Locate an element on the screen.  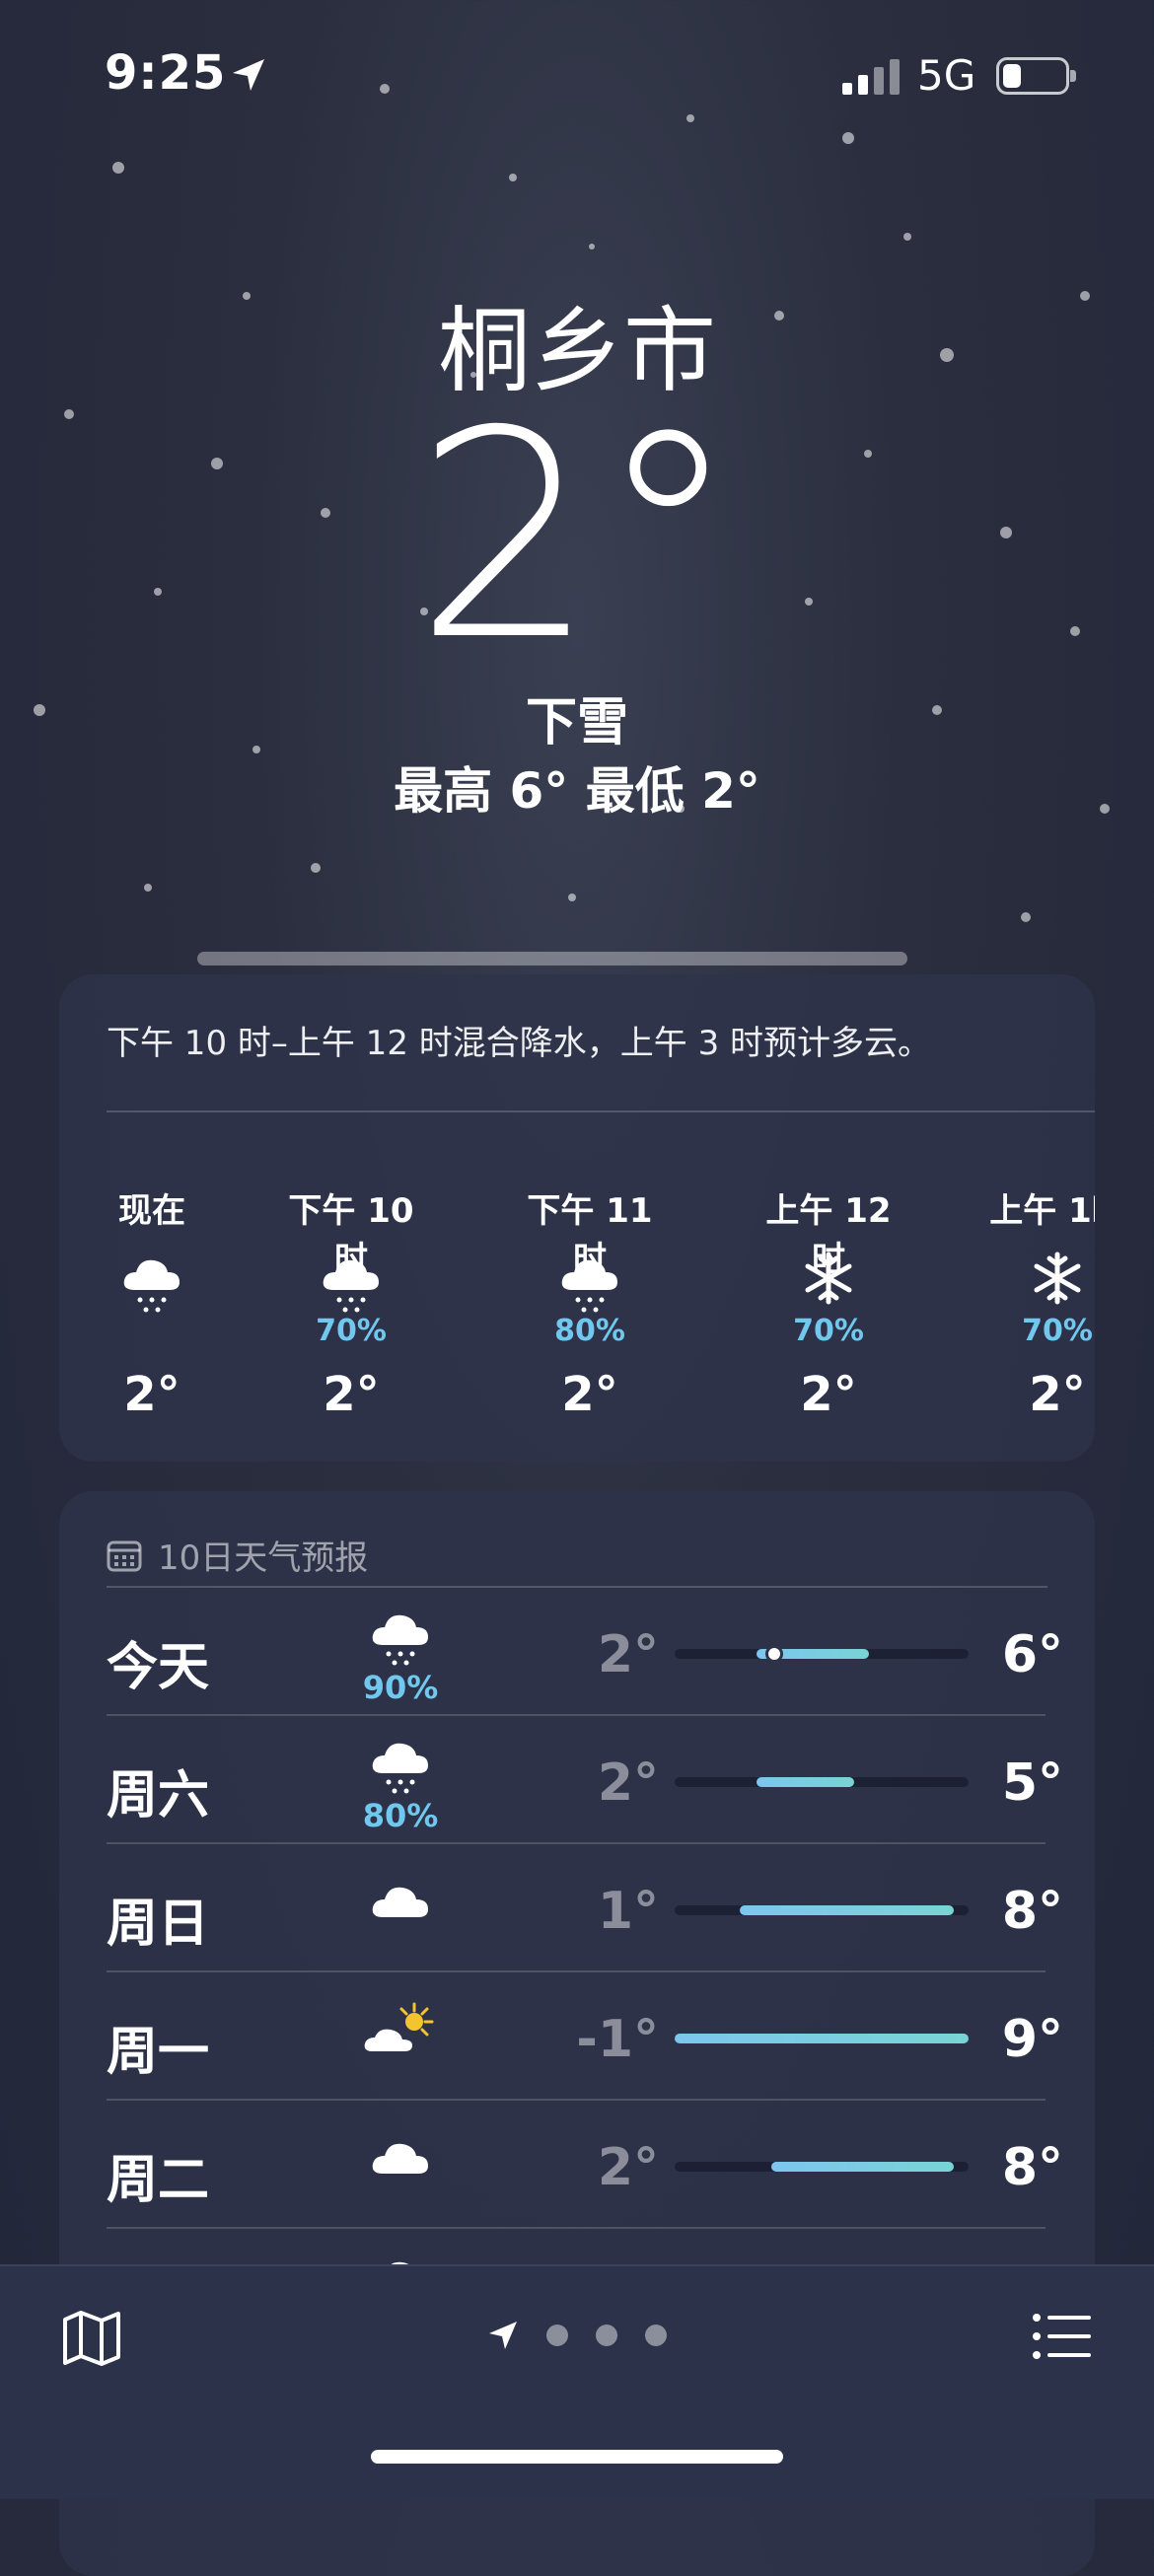
snow-cloud-icon: 90% is located at coordinates (401, 1658).